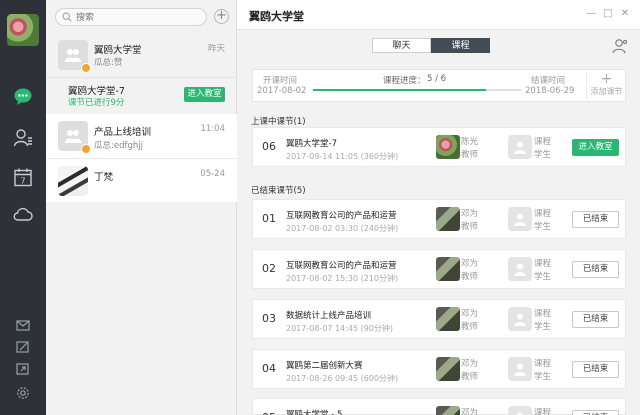 This screenshot has width=640, height=415. What do you see at coordinates (606, 86) in the screenshot?
I see `add-lesson-button: + 添加课节` at bounding box center [606, 86].